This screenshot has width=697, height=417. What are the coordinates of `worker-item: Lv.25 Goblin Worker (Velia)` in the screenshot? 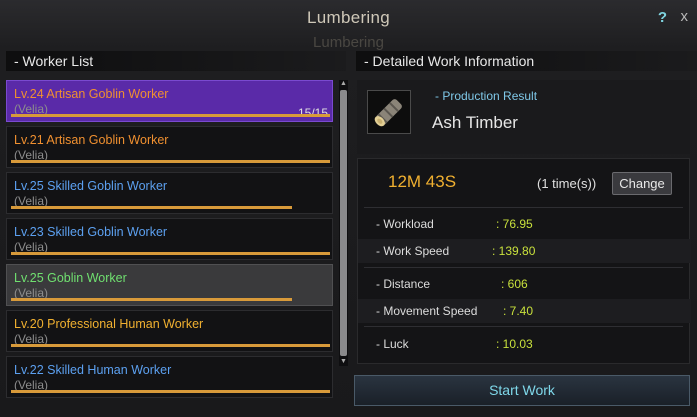 It's located at (169, 285).